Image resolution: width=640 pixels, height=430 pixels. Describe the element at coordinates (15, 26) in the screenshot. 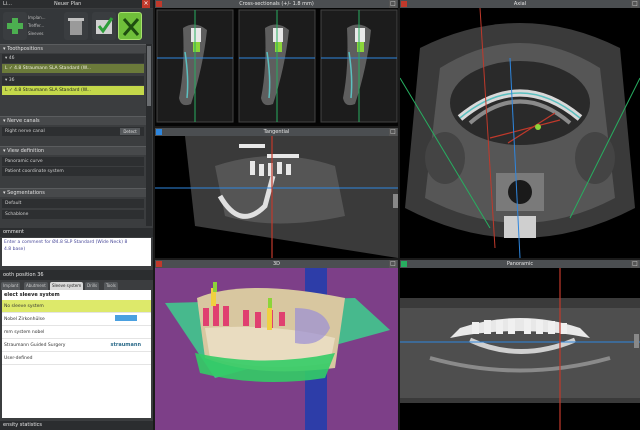

I see `add-implant-button` at that location.